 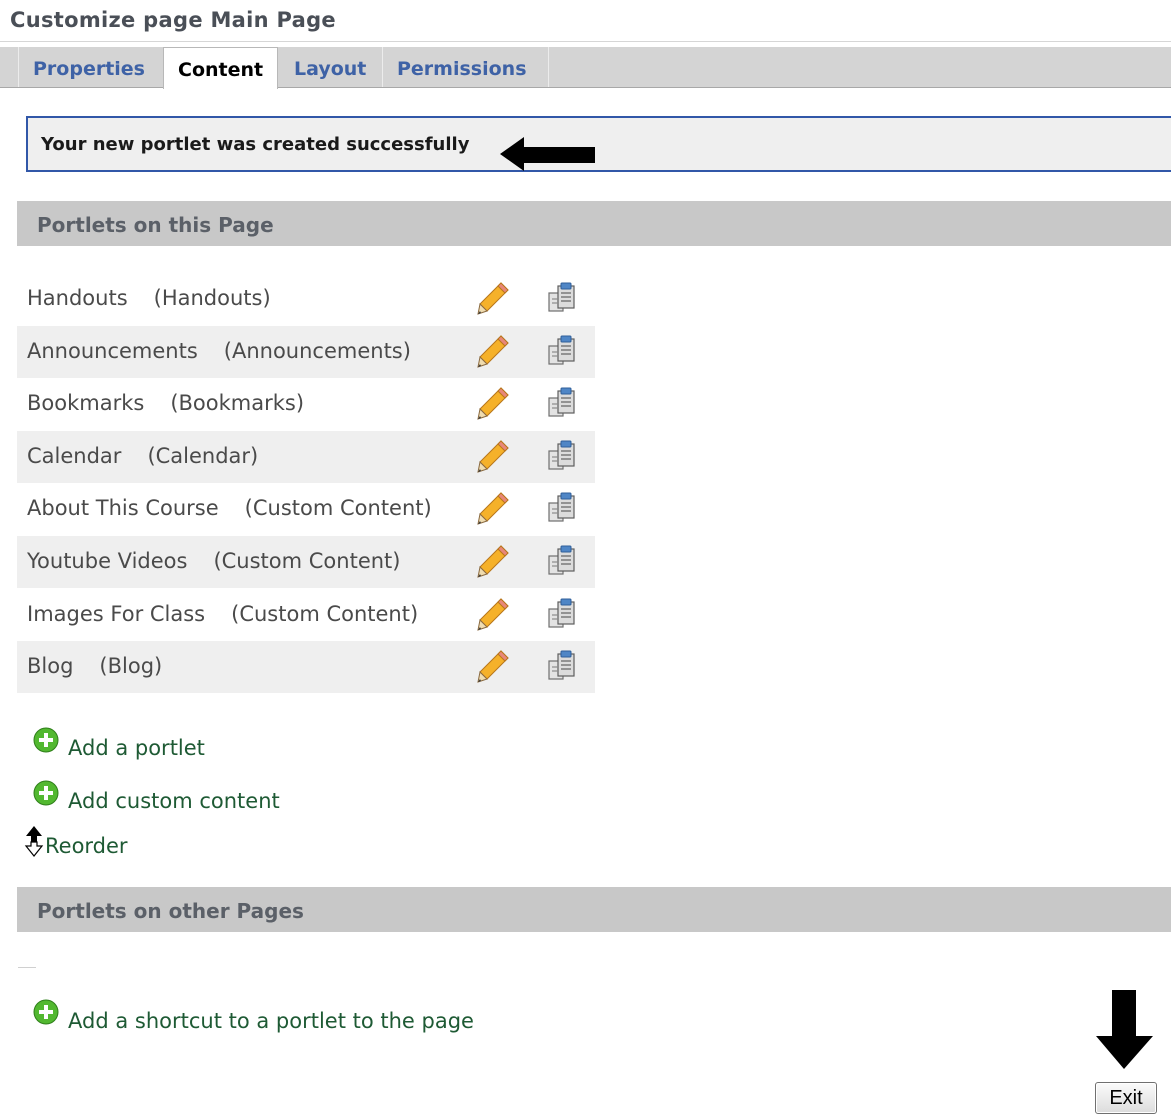 What do you see at coordinates (107, 561) in the screenshot?
I see `portlet-title: Youtube Videos` at bounding box center [107, 561].